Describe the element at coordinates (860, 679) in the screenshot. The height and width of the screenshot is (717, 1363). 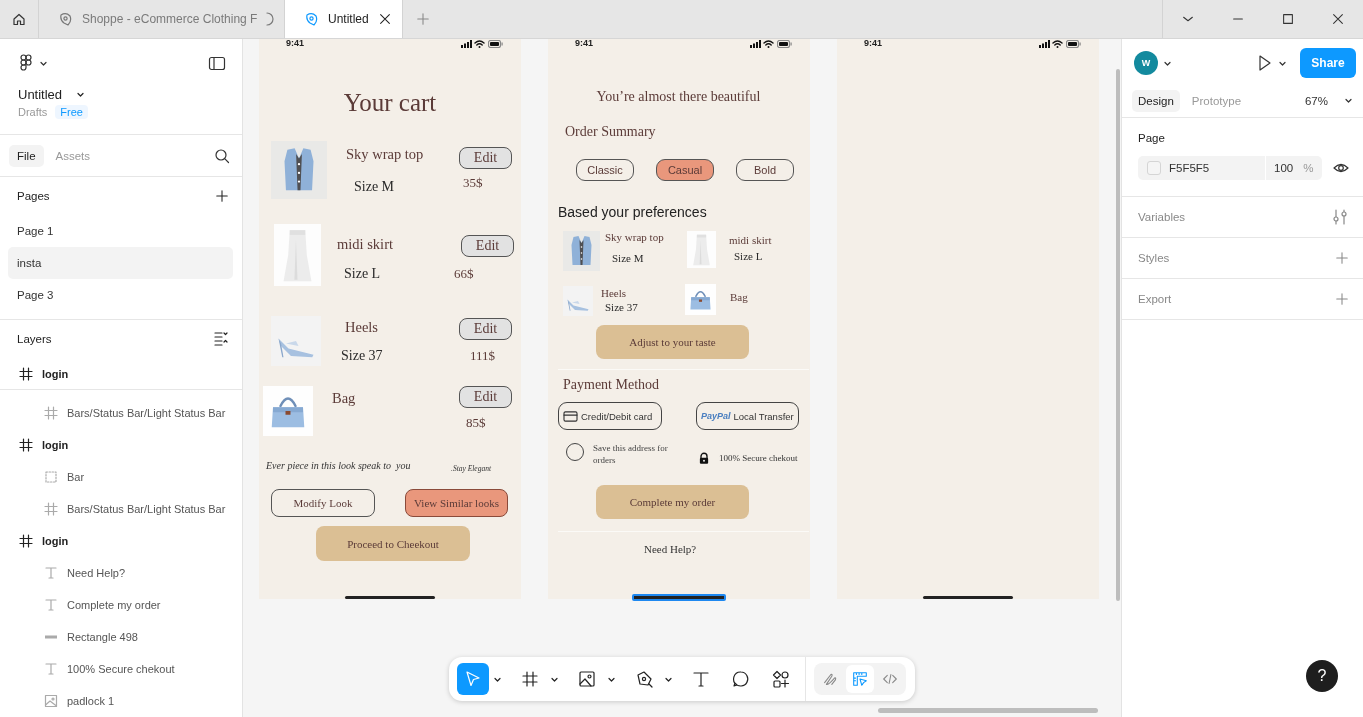
I see `mode-button` at that location.